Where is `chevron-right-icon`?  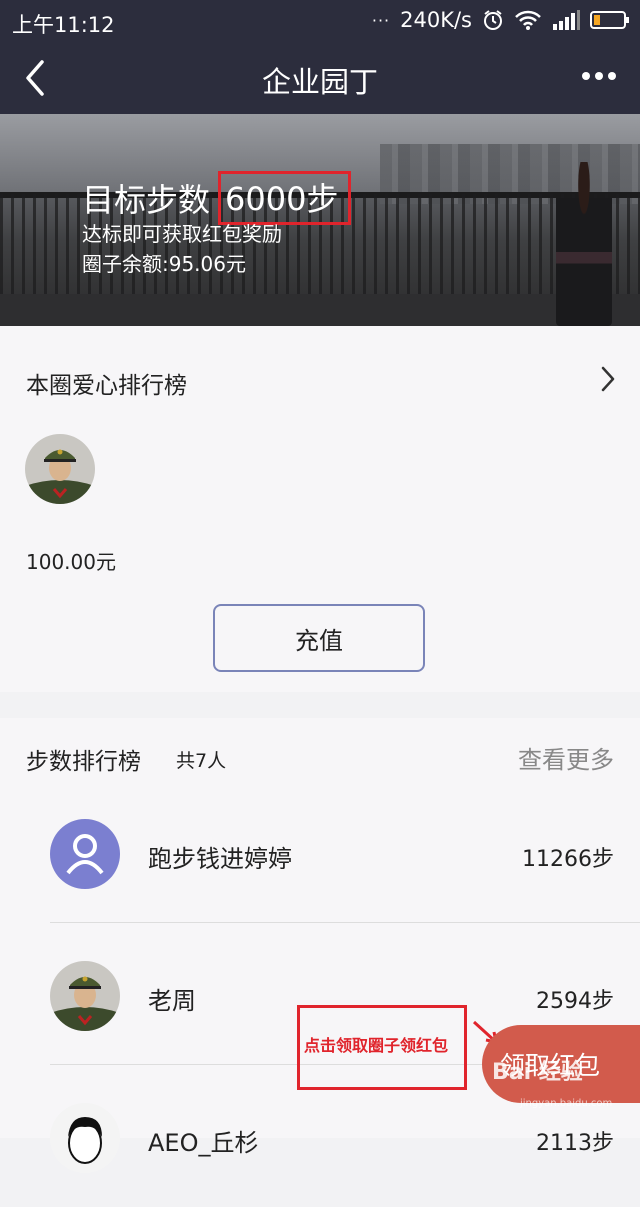
chevron-right-icon is located at coordinates (608, 379).